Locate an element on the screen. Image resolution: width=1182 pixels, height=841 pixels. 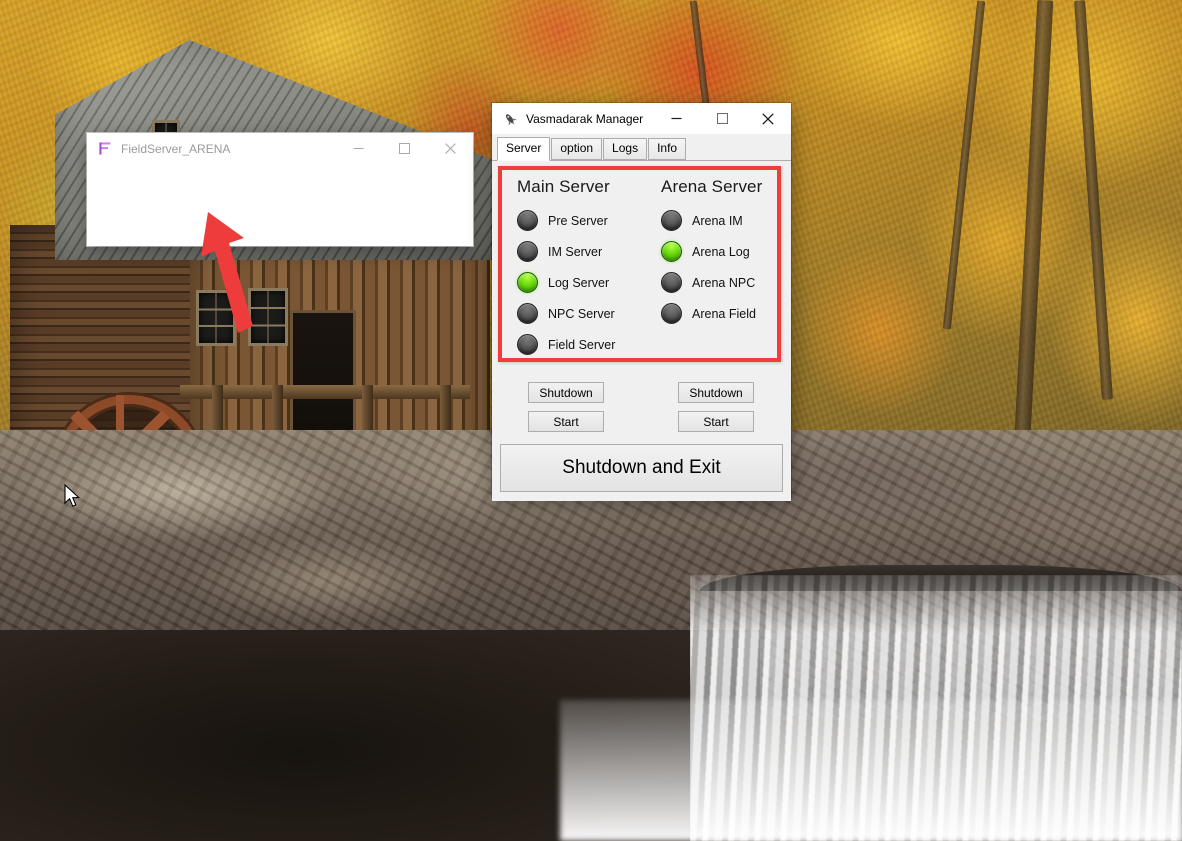
tab-logs: Logs is located at coordinates (625, 149).